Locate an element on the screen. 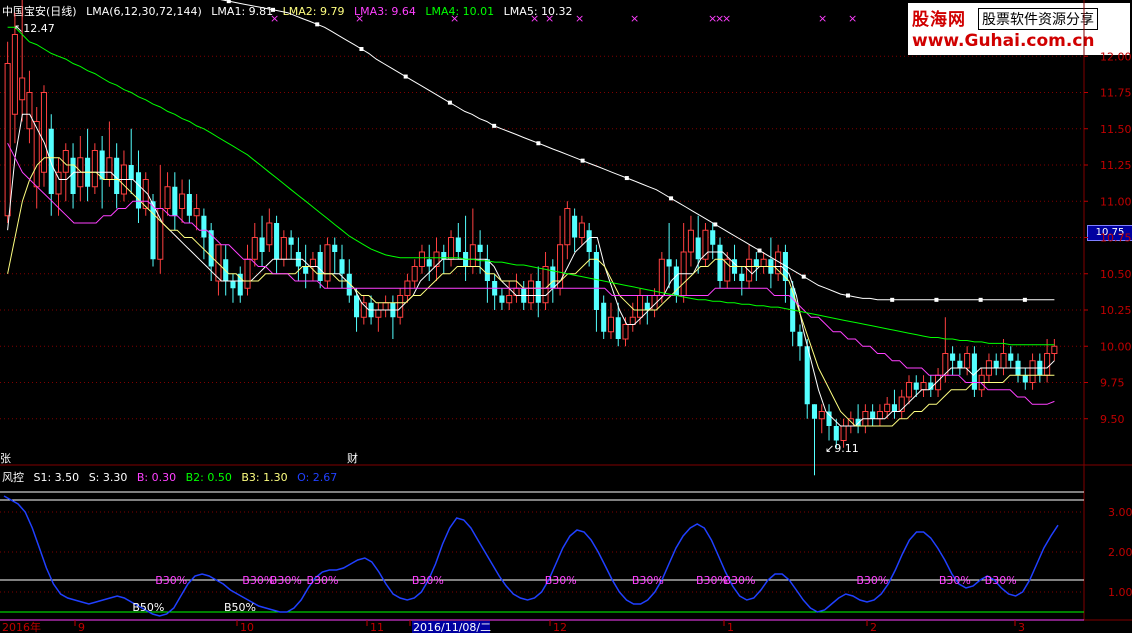  zhang-marker: 张 is located at coordinates (5, 458).